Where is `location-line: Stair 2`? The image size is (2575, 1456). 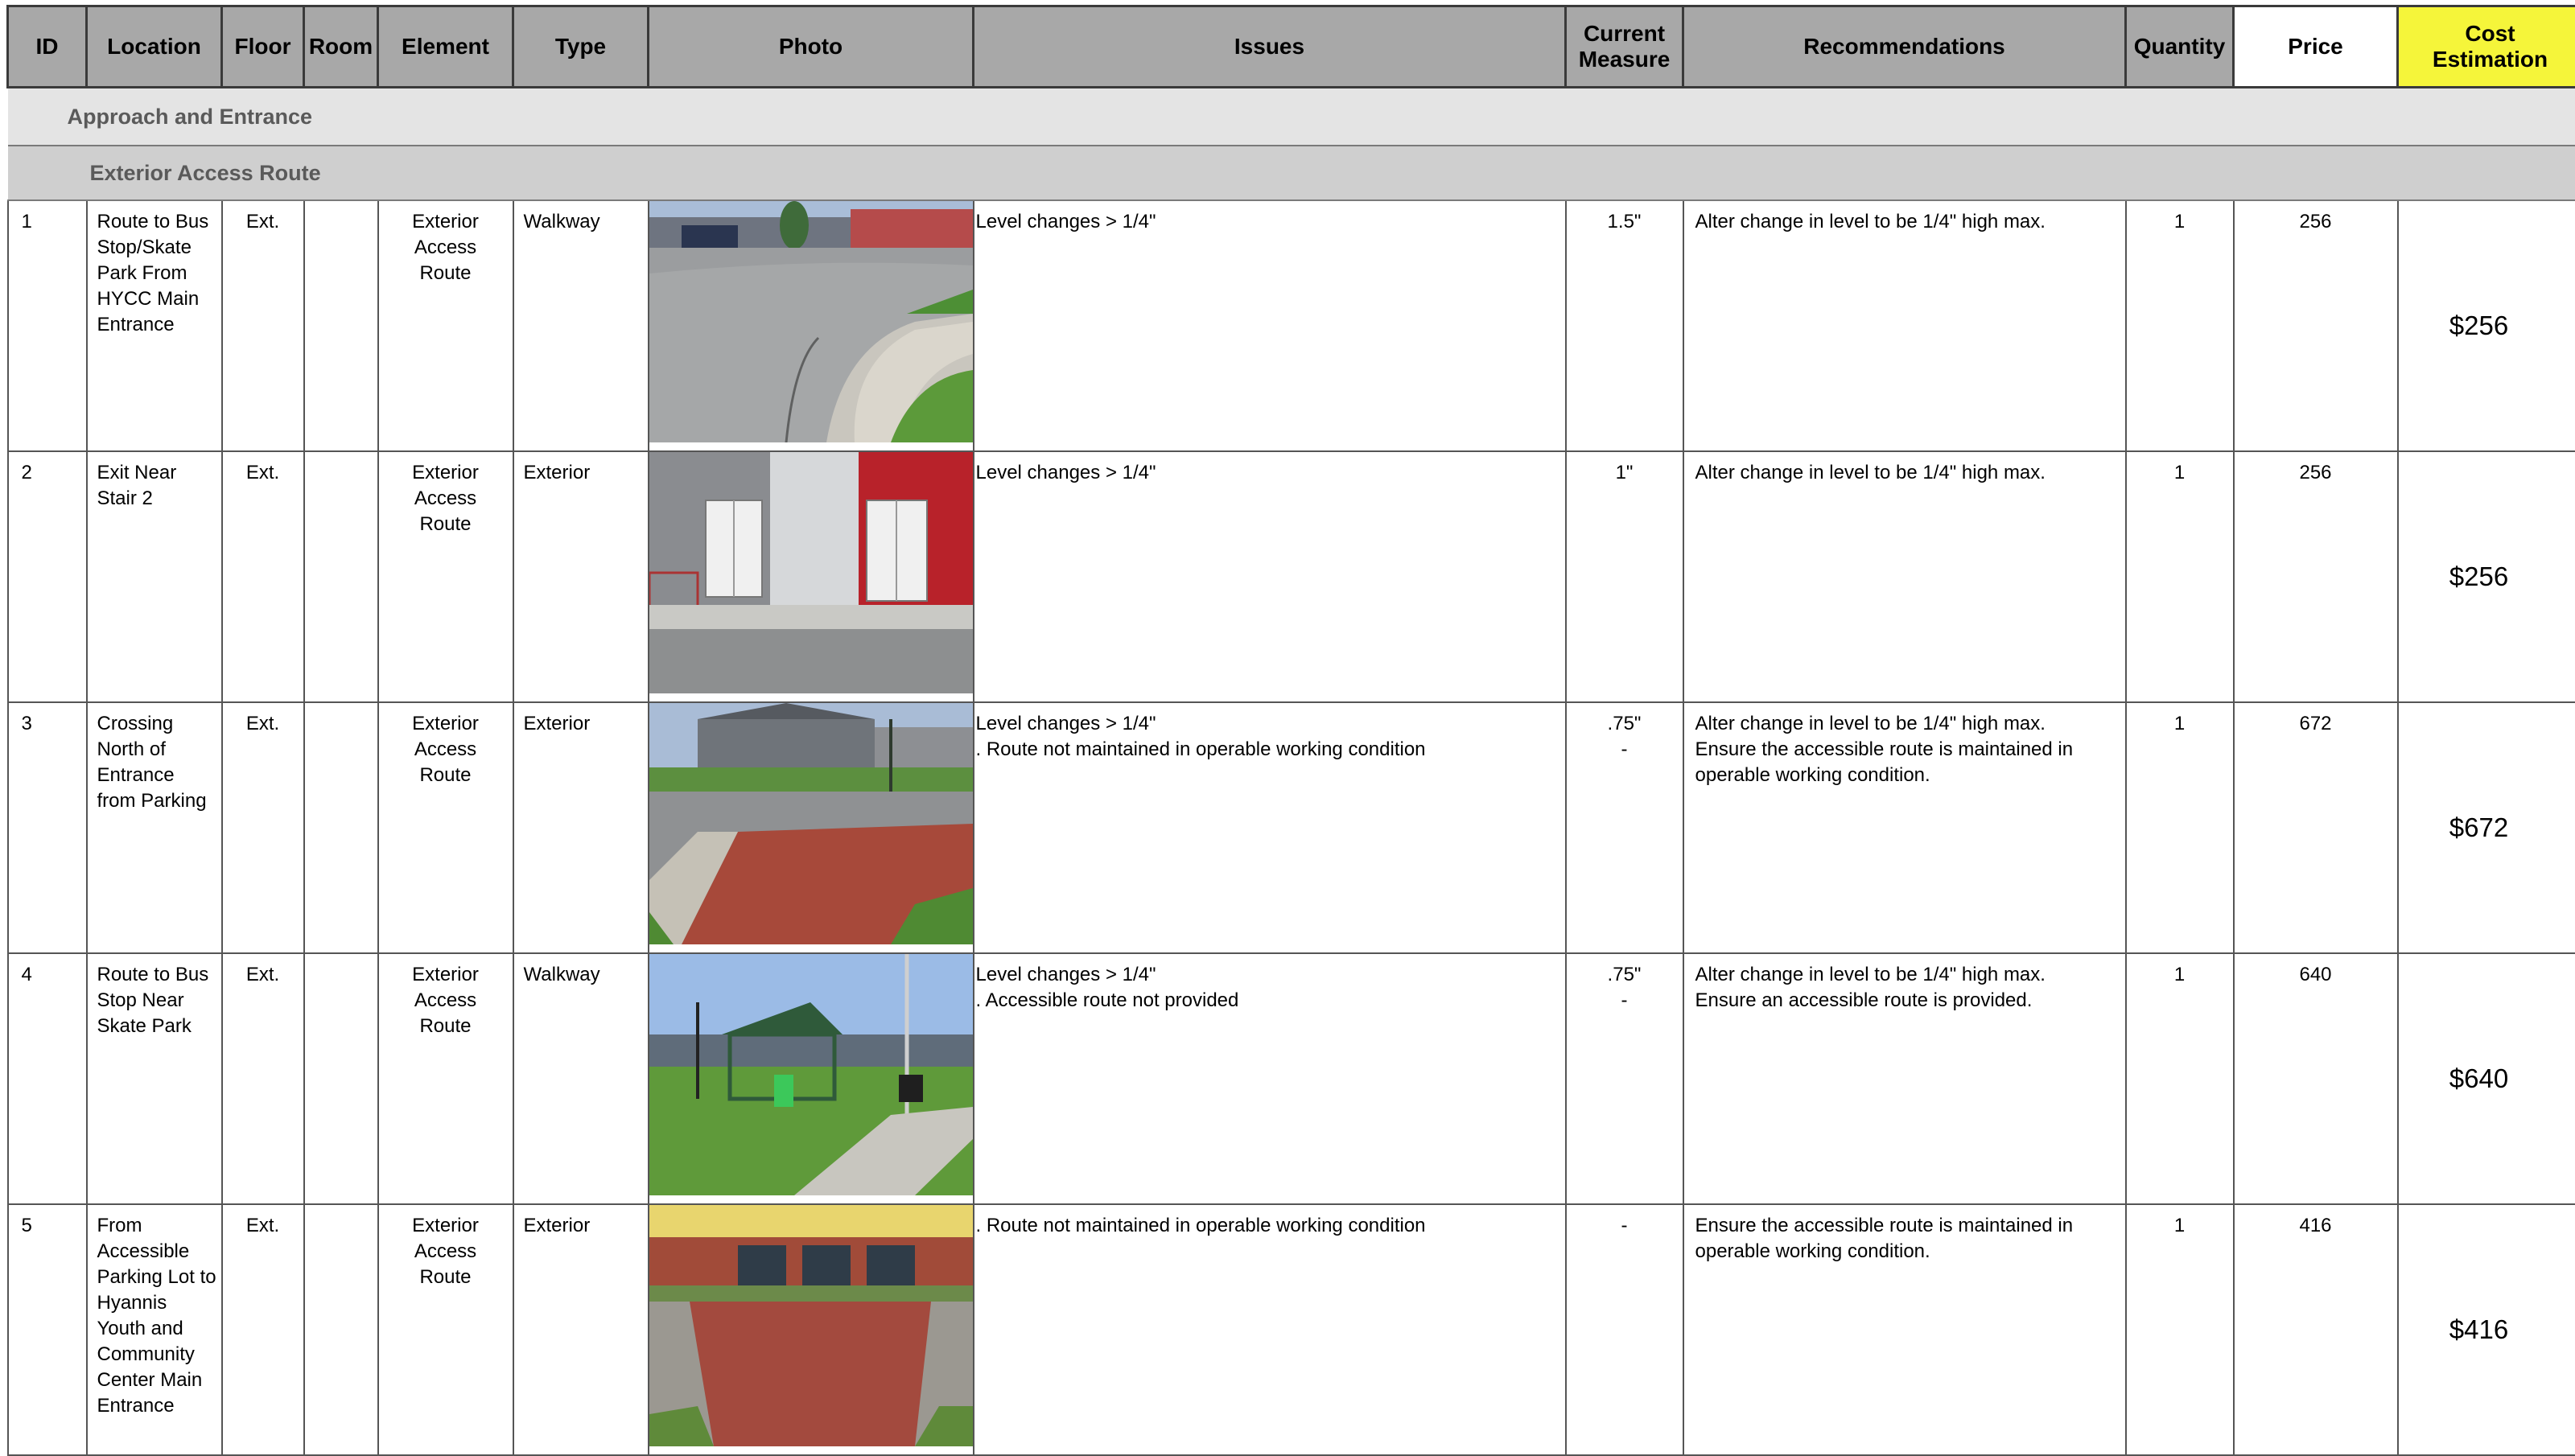
location-line: Stair 2 is located at coordinates (157, 499).